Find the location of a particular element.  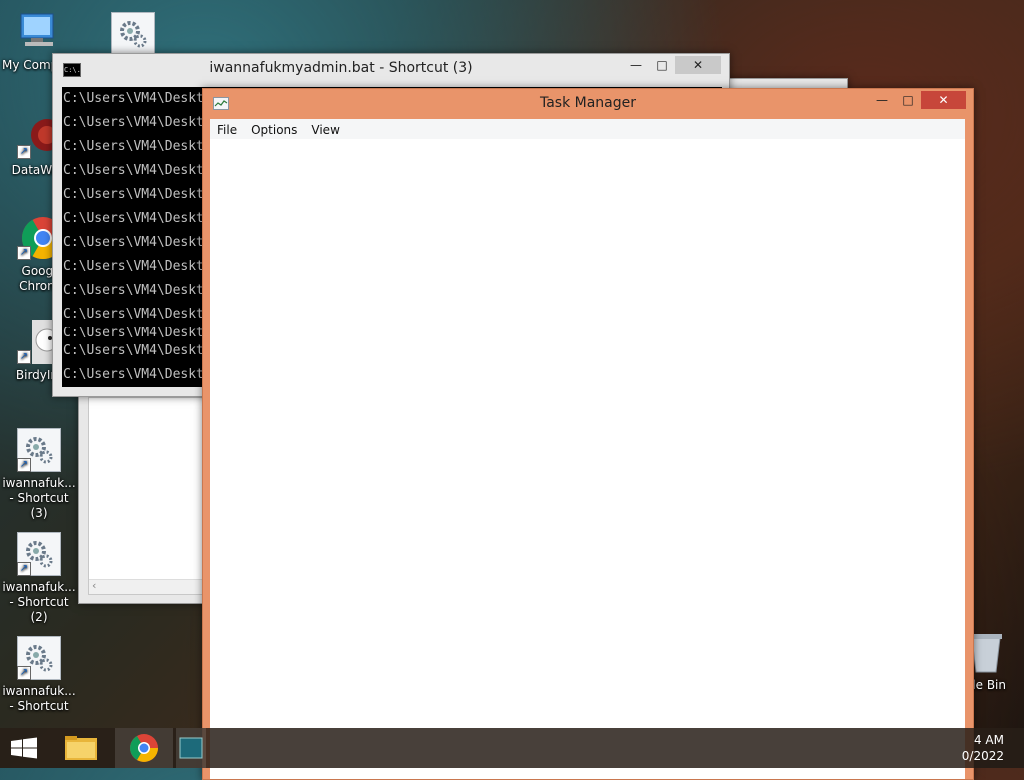

window-title: iwannafukmyadmin.bat - Shortcut (3) is located at coordinates (341, 68).